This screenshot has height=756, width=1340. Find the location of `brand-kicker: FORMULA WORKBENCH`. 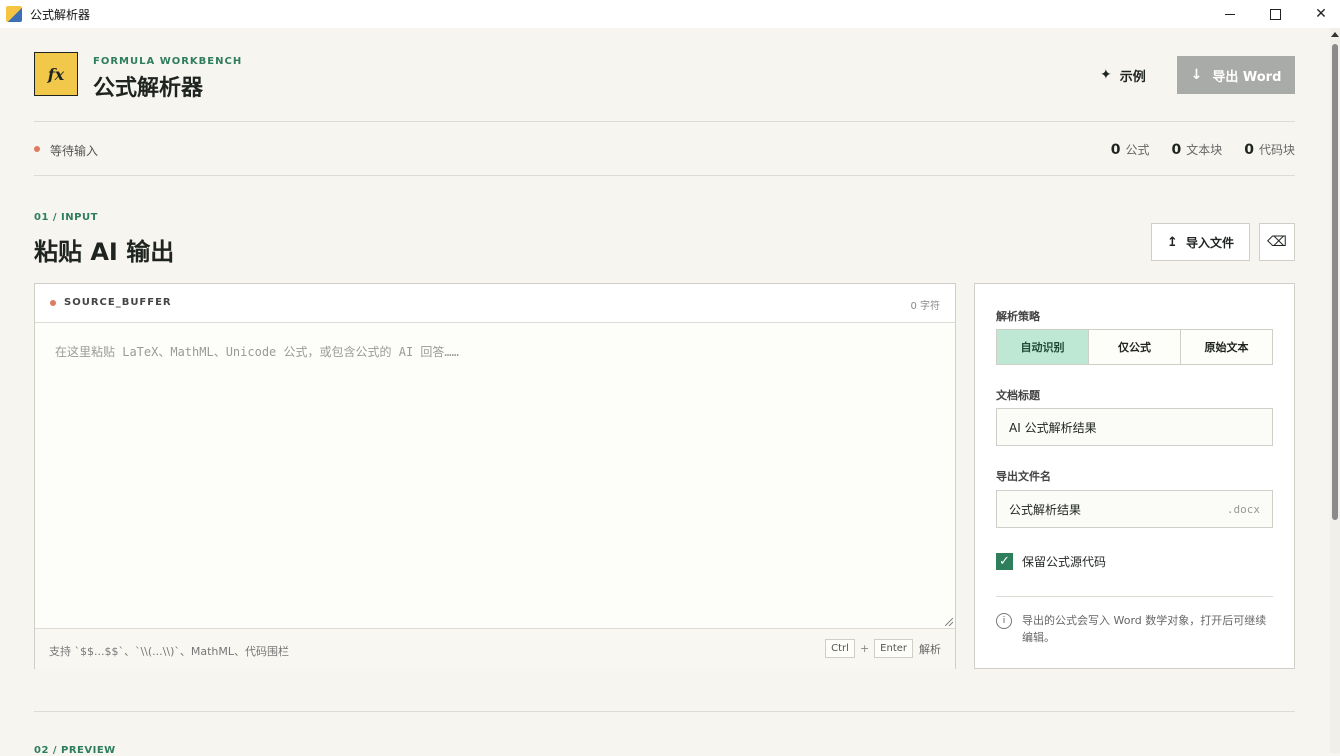

brand-kicker: FORMULA WORKBENCH is located at coordinates (168, 61).